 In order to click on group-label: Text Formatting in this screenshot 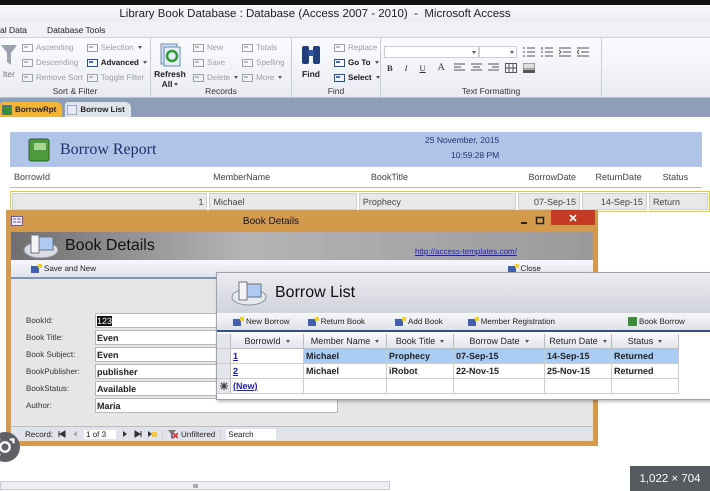, I will do `click(491, 91)`.